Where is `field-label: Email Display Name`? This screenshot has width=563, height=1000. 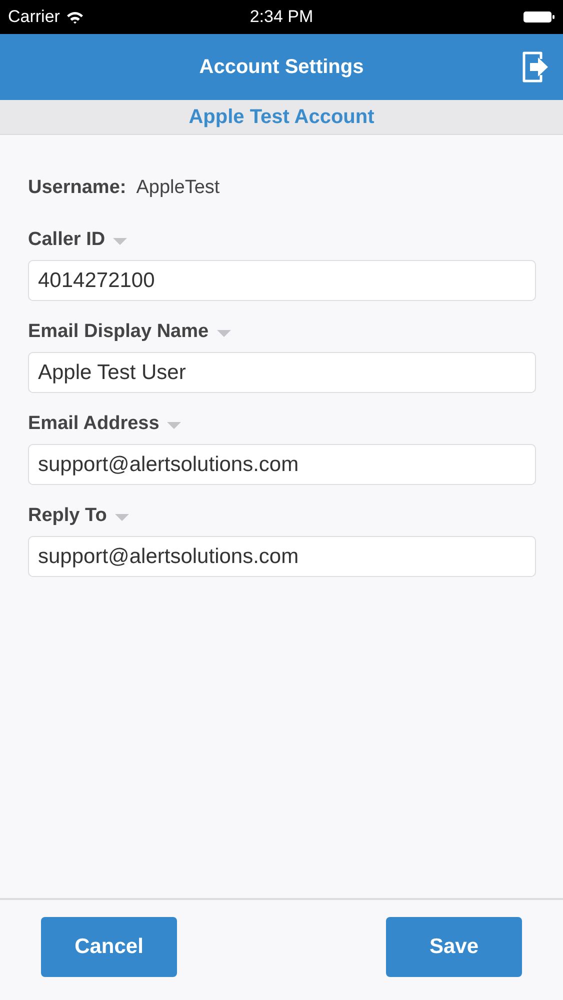
field-label: Email Display Name is located at coordinates (118, 332).